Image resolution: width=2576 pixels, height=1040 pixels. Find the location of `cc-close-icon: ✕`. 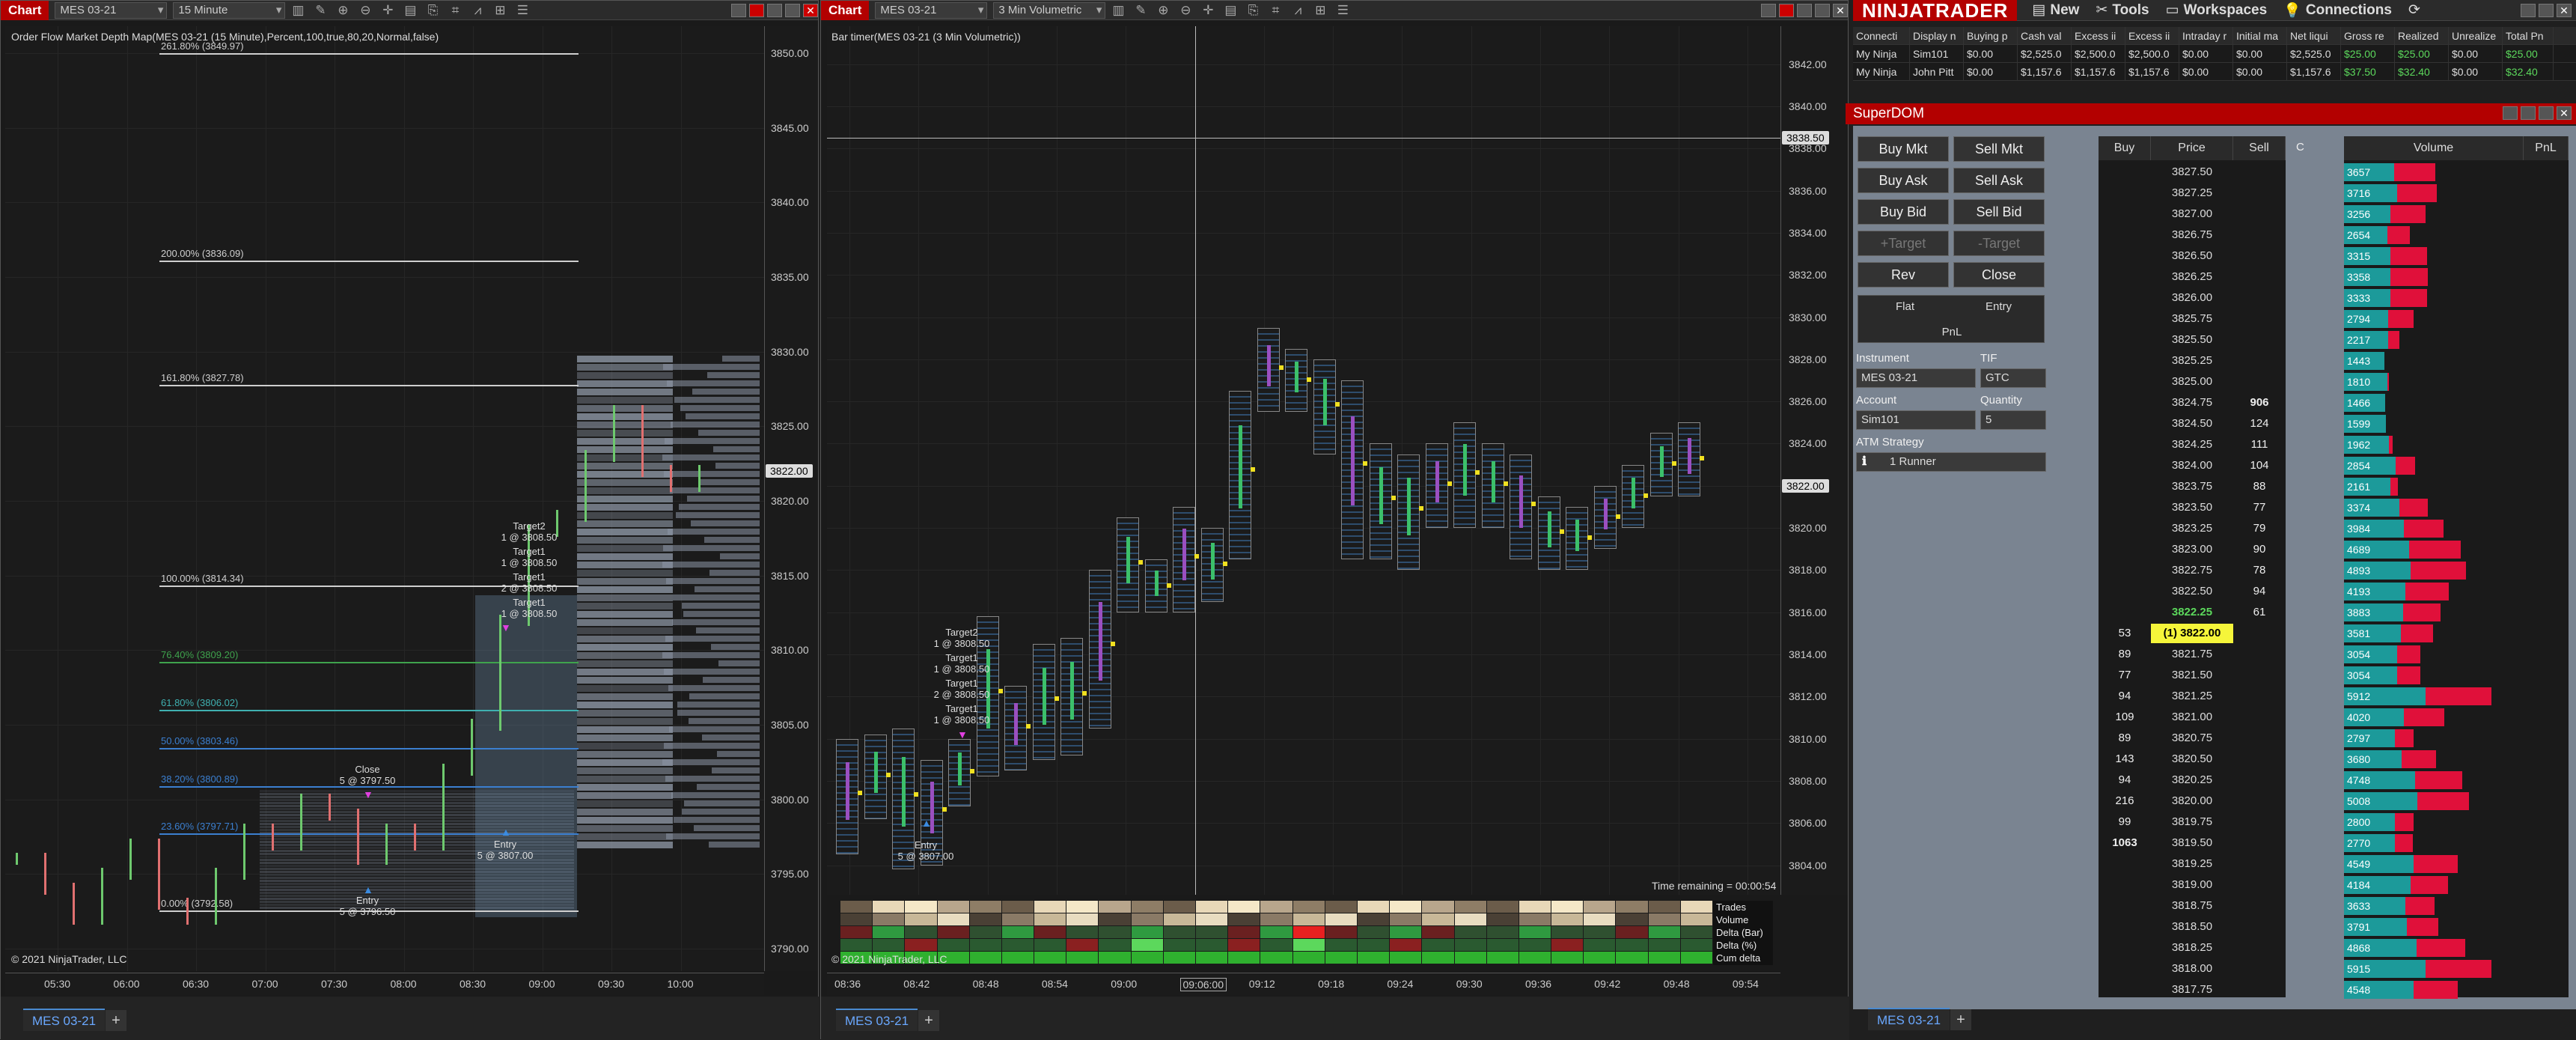

cc-close-icon: ✕ is located at coordinates (2564, 10).